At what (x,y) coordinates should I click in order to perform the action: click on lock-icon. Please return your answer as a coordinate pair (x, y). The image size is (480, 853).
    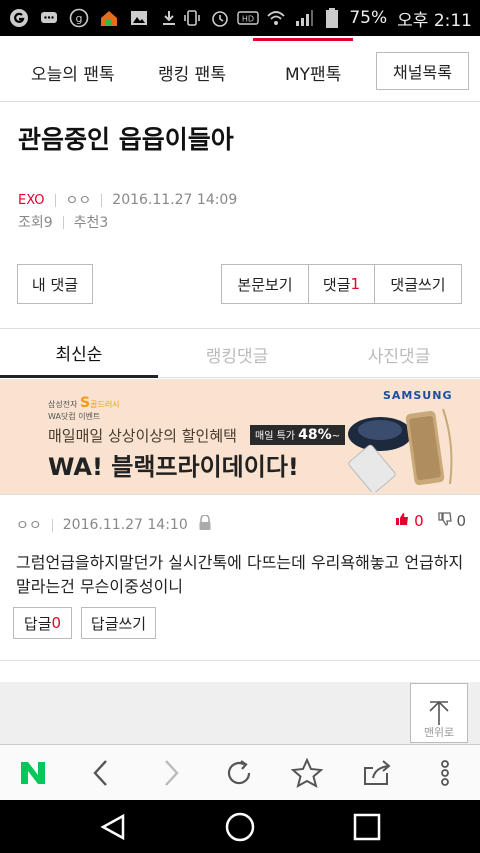
    Looking at the image, I should click on (205, 524).